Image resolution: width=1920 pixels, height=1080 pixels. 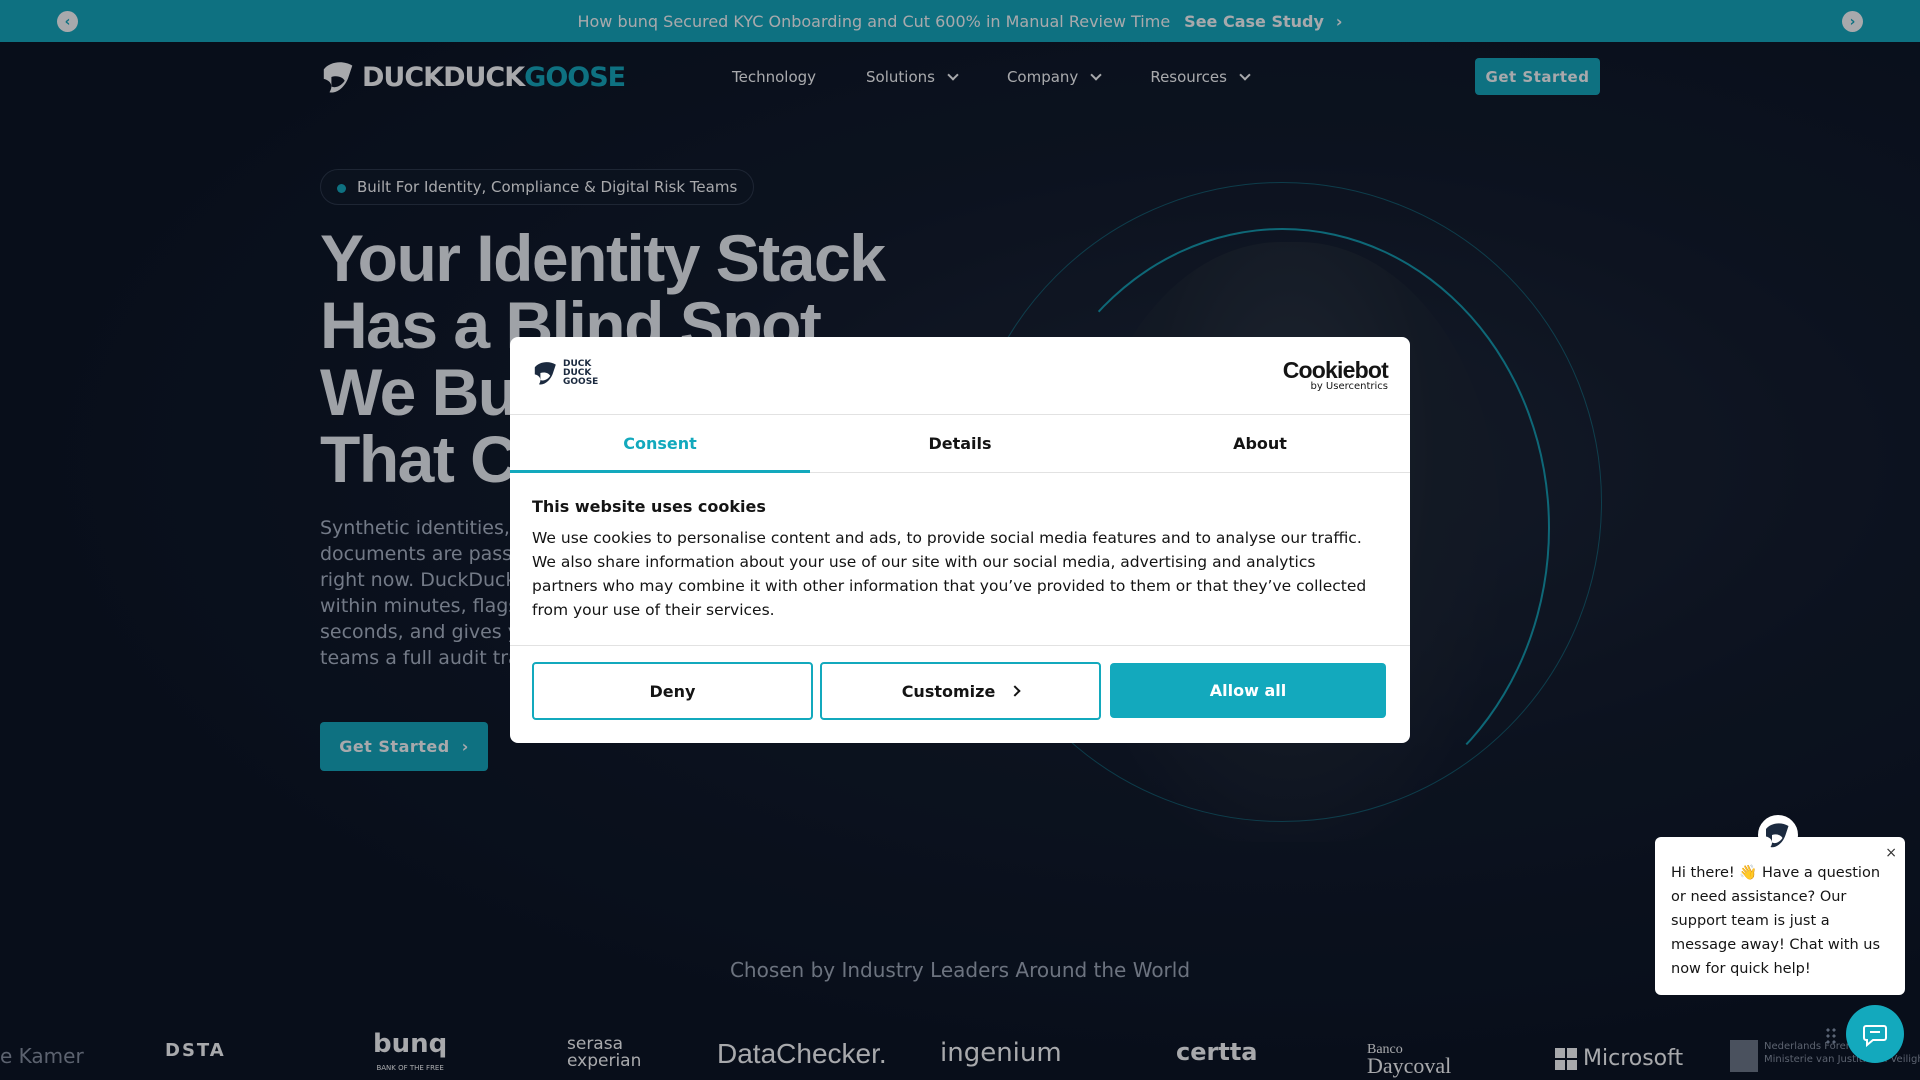 I want to click on close-icon: ×, so click(x=1891, y=853).